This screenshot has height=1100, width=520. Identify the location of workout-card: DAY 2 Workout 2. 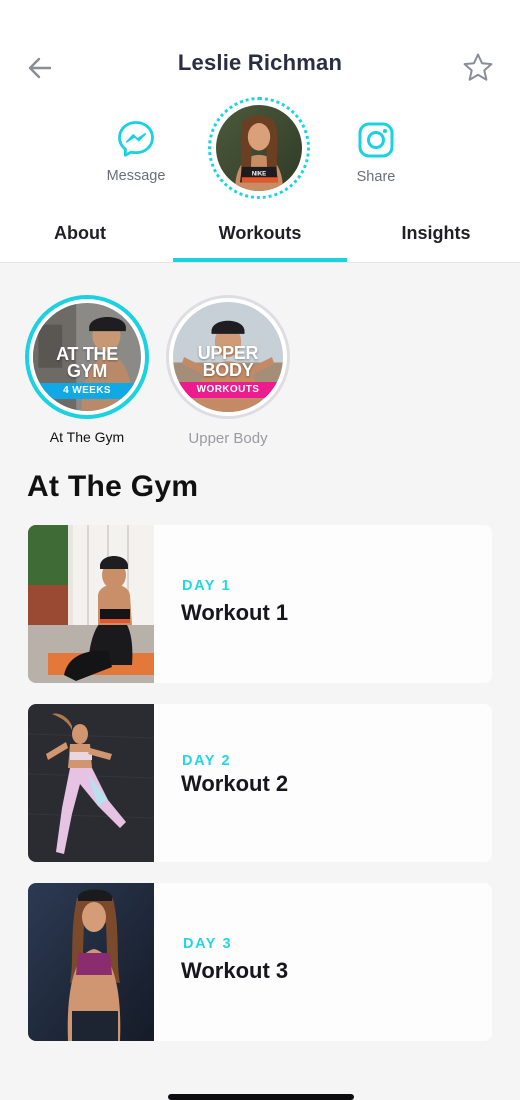
(260, 783).